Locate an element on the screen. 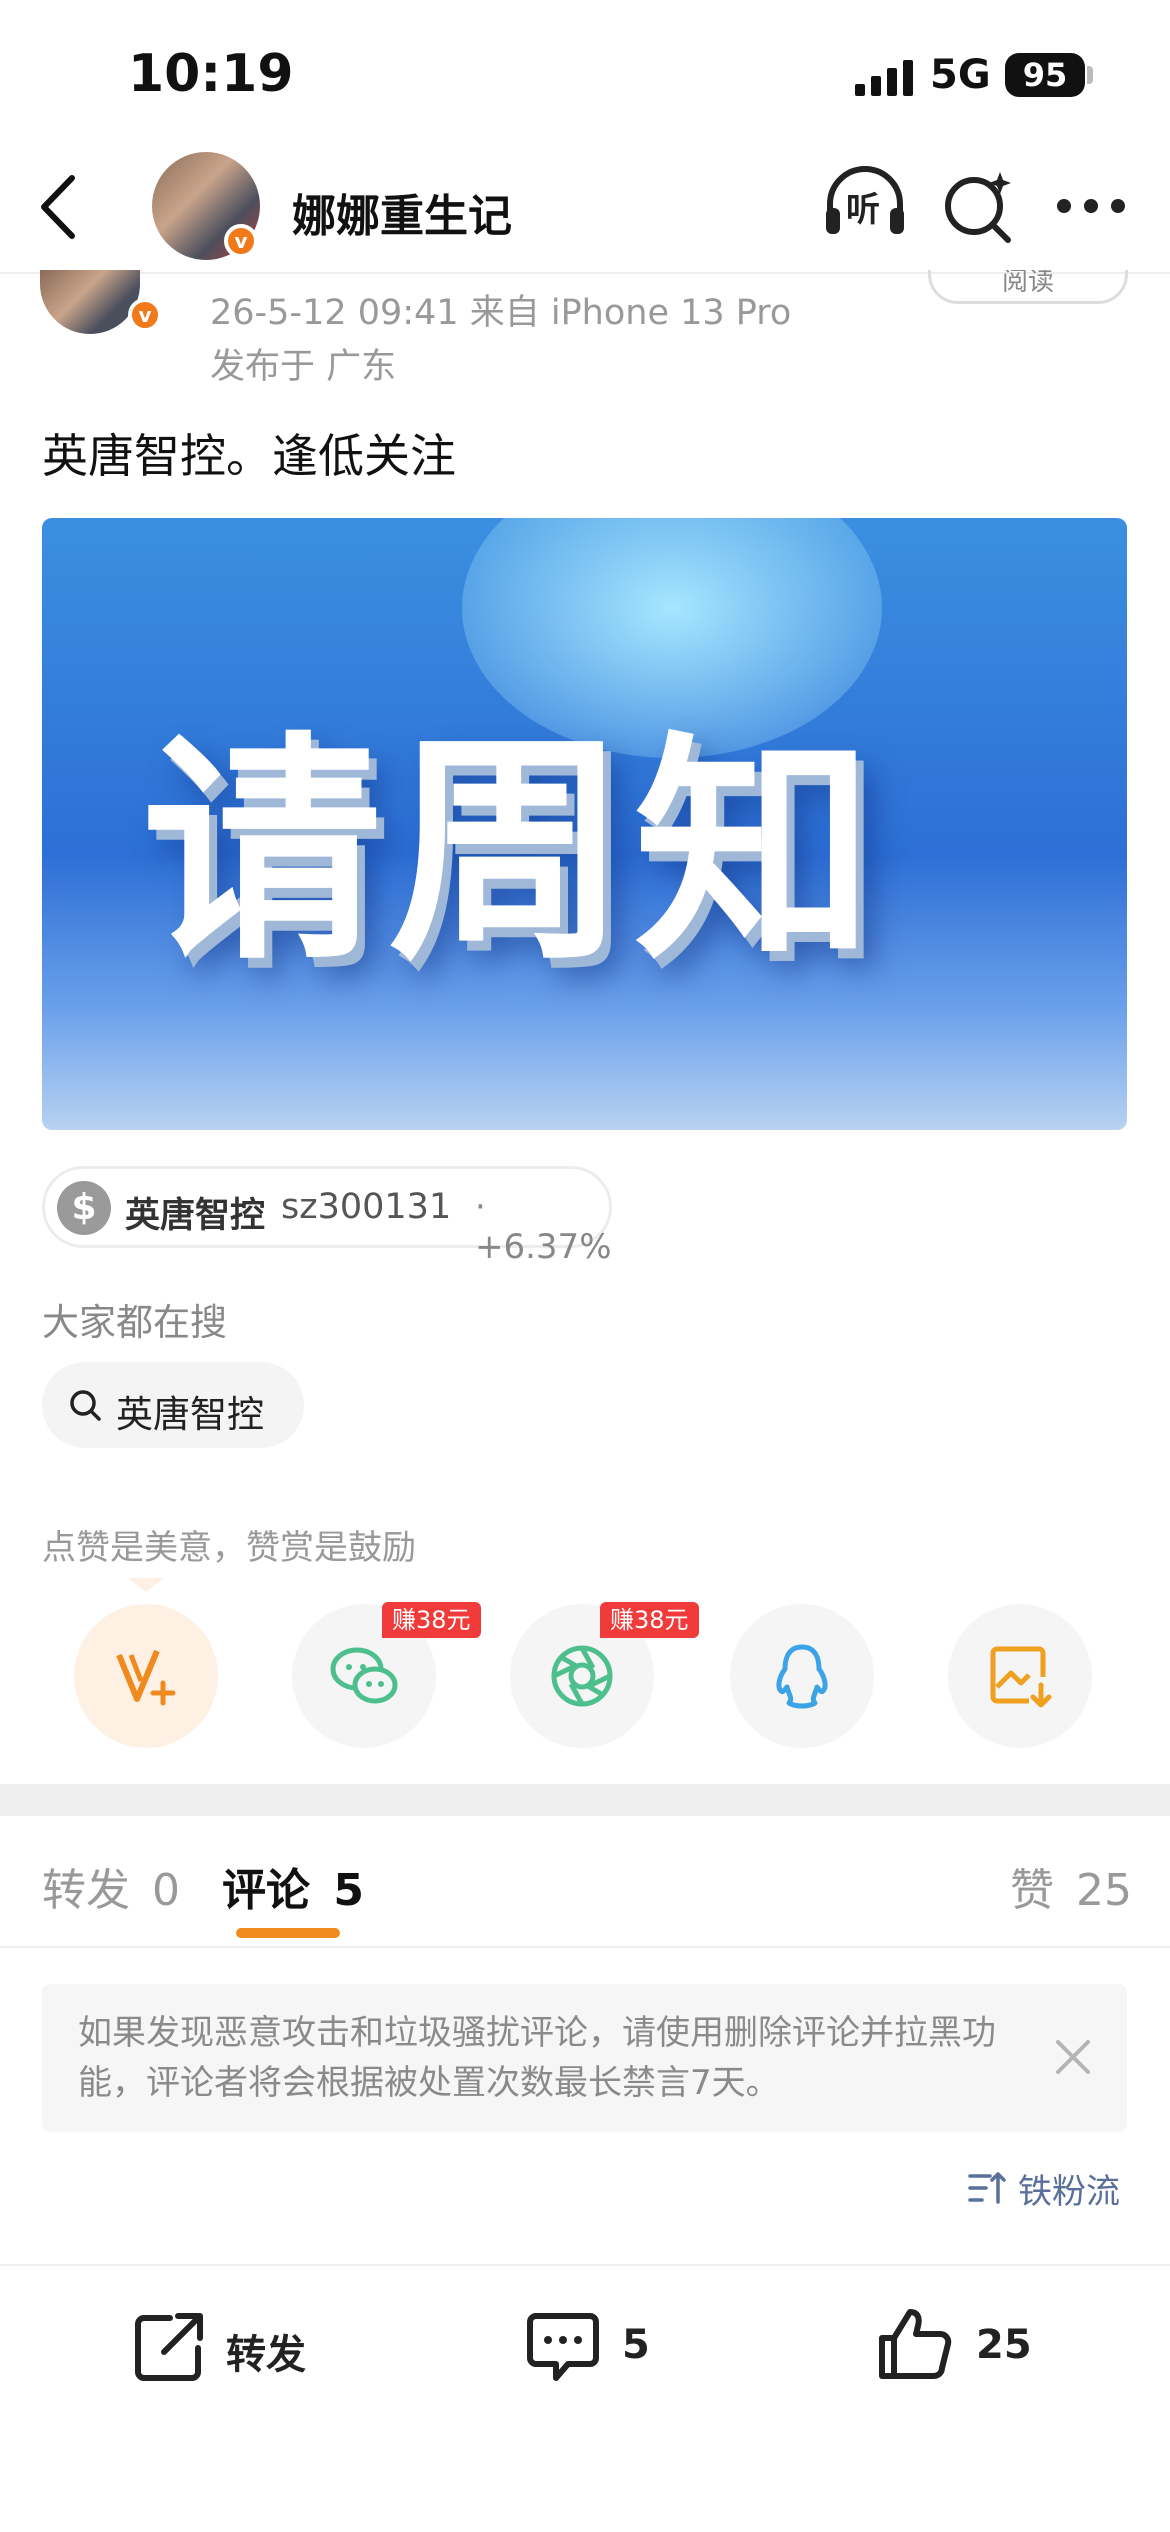  save-image-button is located at coordinates (1020, 1676).